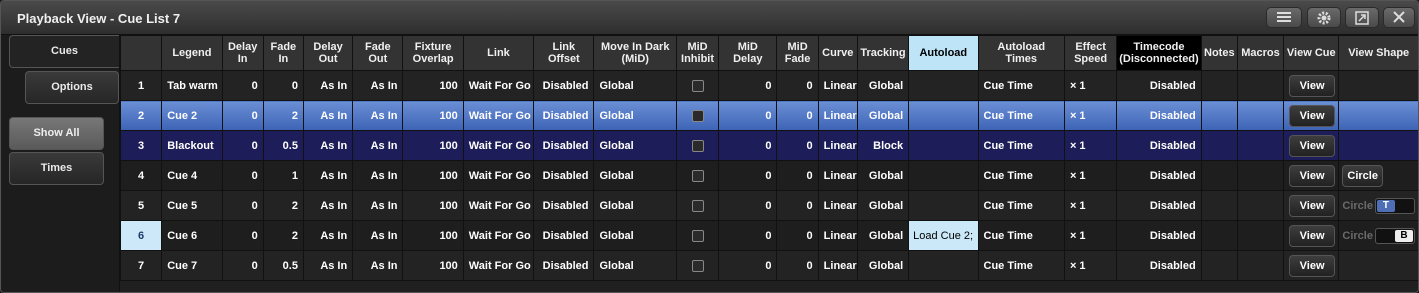 This screenshot has height=293, width=1419. Describe the element at coordinates (141, 53) in the screenshot. I see `column-header-corner` at that location.